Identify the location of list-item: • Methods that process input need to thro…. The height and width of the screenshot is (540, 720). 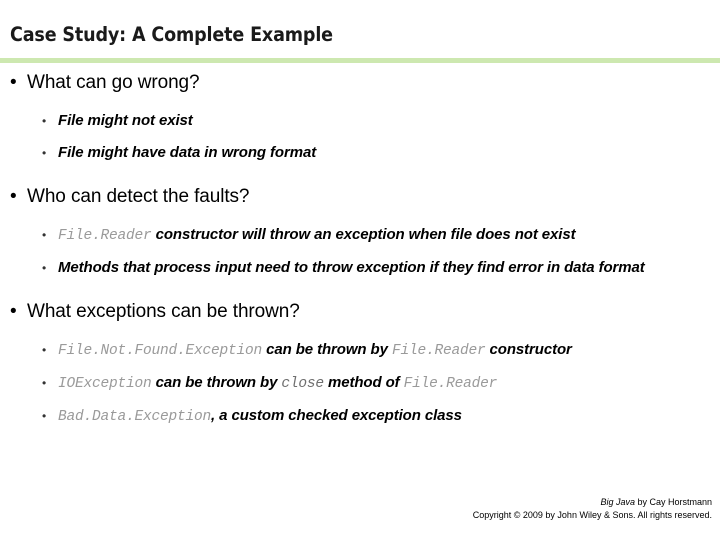
(360, 268).